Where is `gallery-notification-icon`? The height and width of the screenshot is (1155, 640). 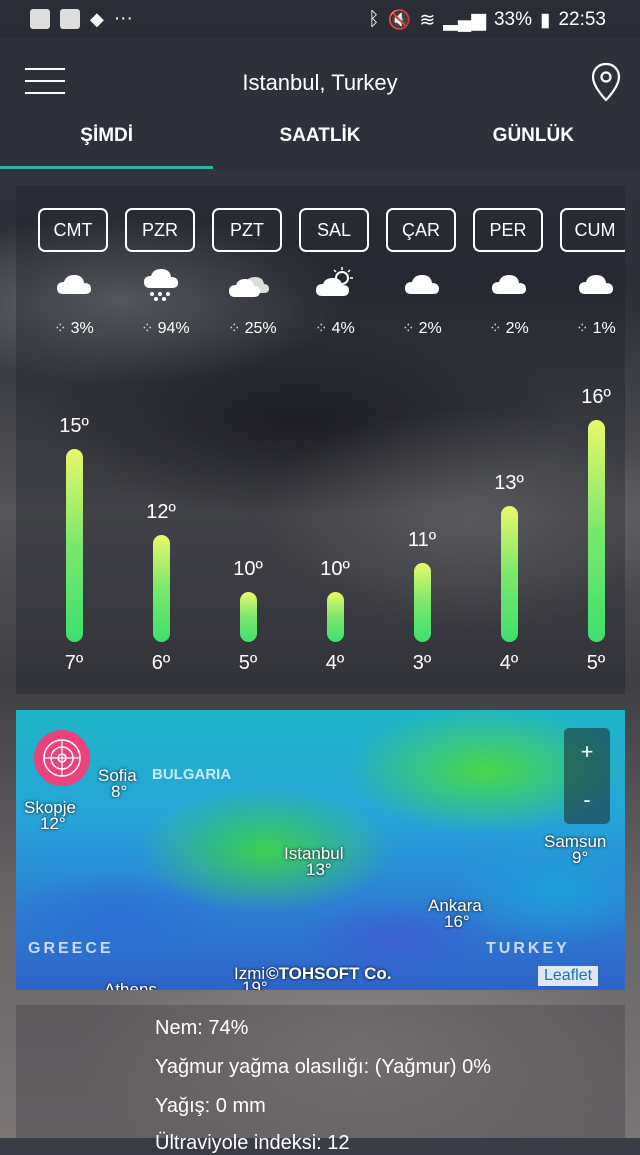
gallery-notification-icon is located at coordinates (70, 19).